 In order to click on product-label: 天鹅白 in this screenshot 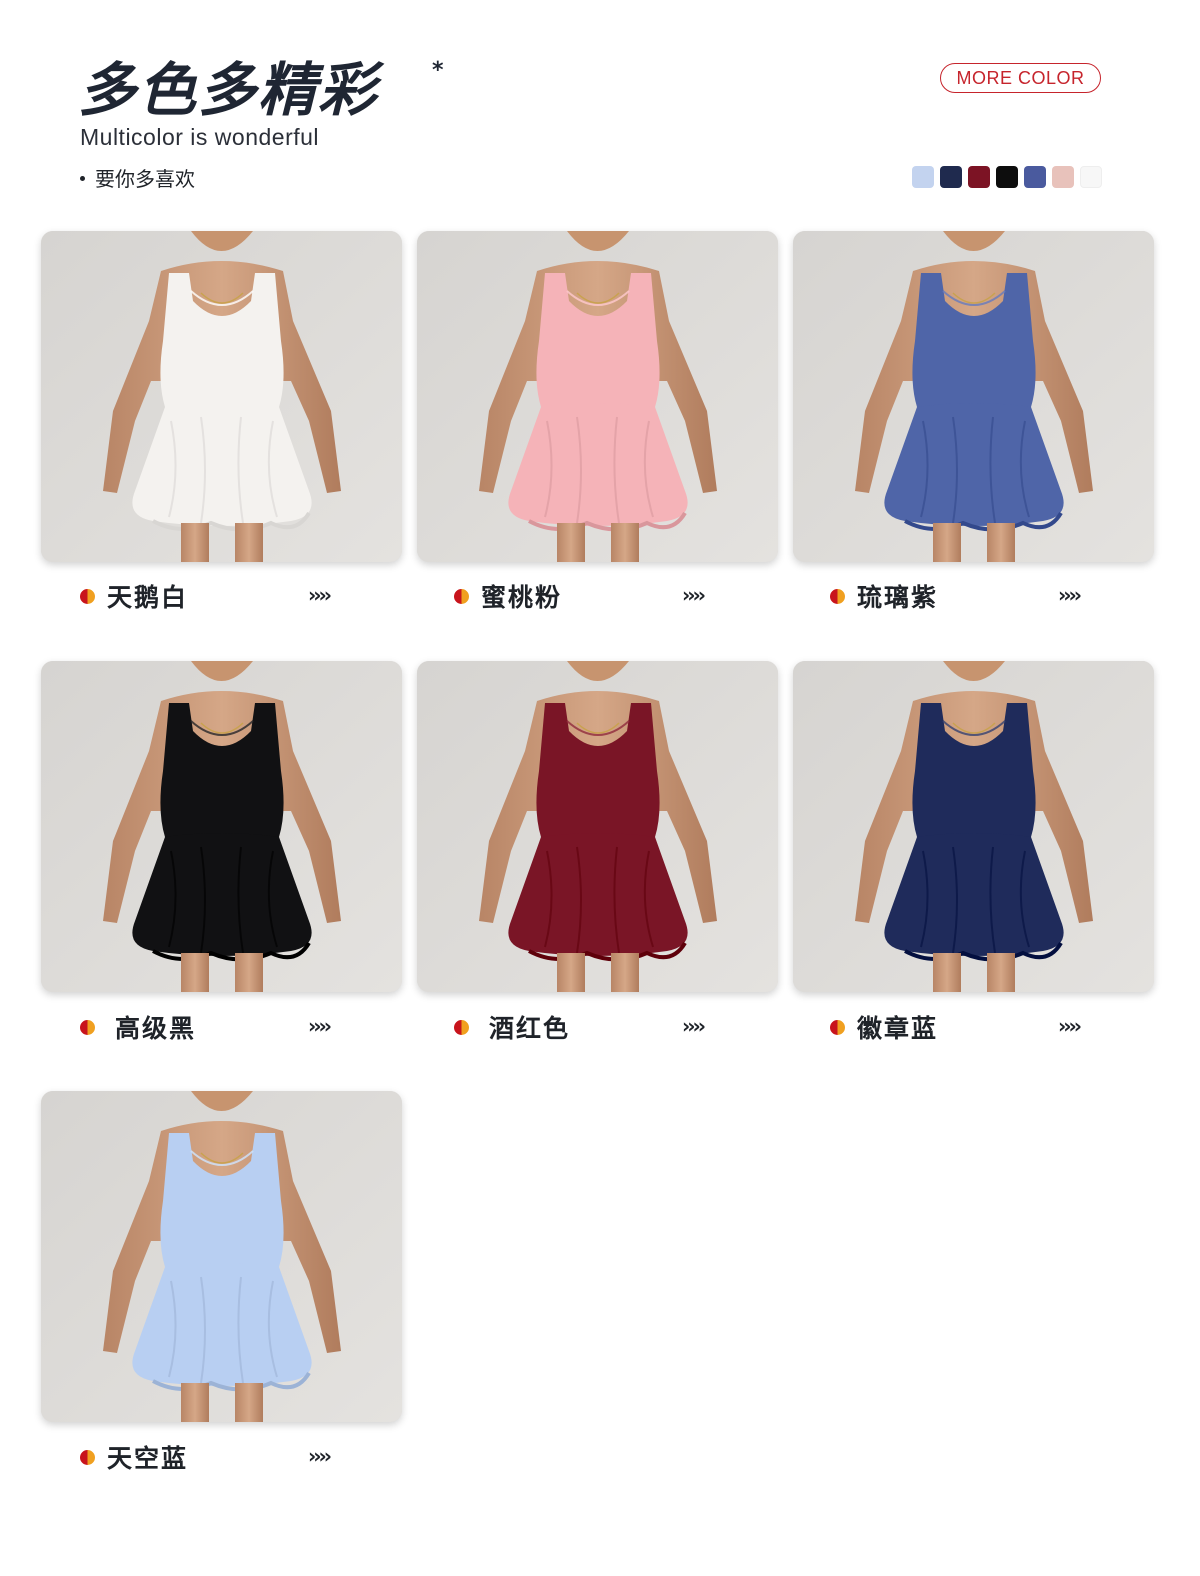, I will do `click(134, 596)`.